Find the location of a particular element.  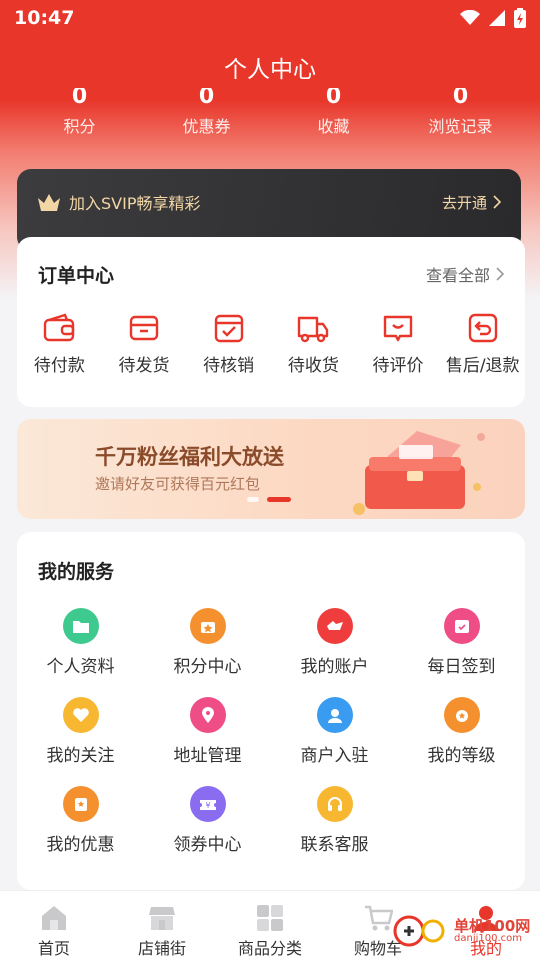

wifi-icon is located at coordinates (470, 17).